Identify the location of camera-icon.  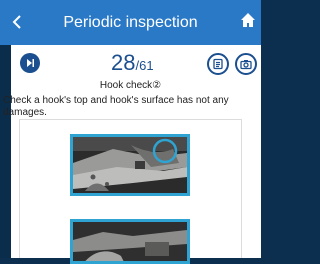
(246, 65).